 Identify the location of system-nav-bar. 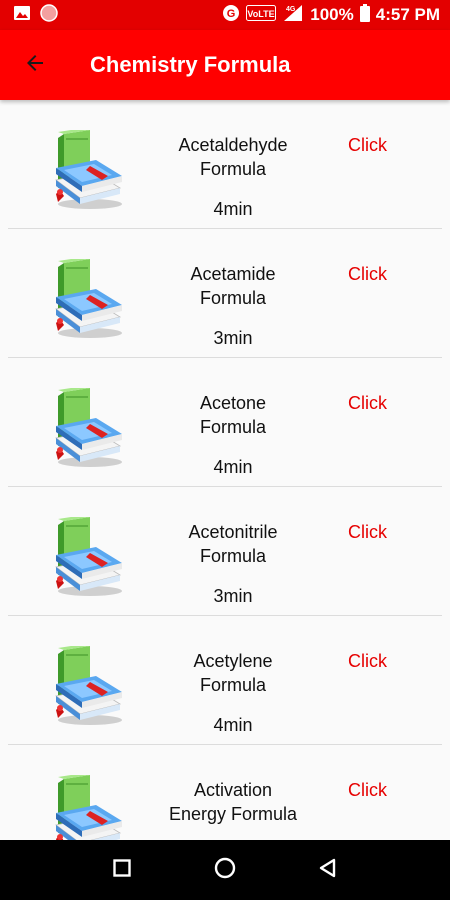
(225, 870).